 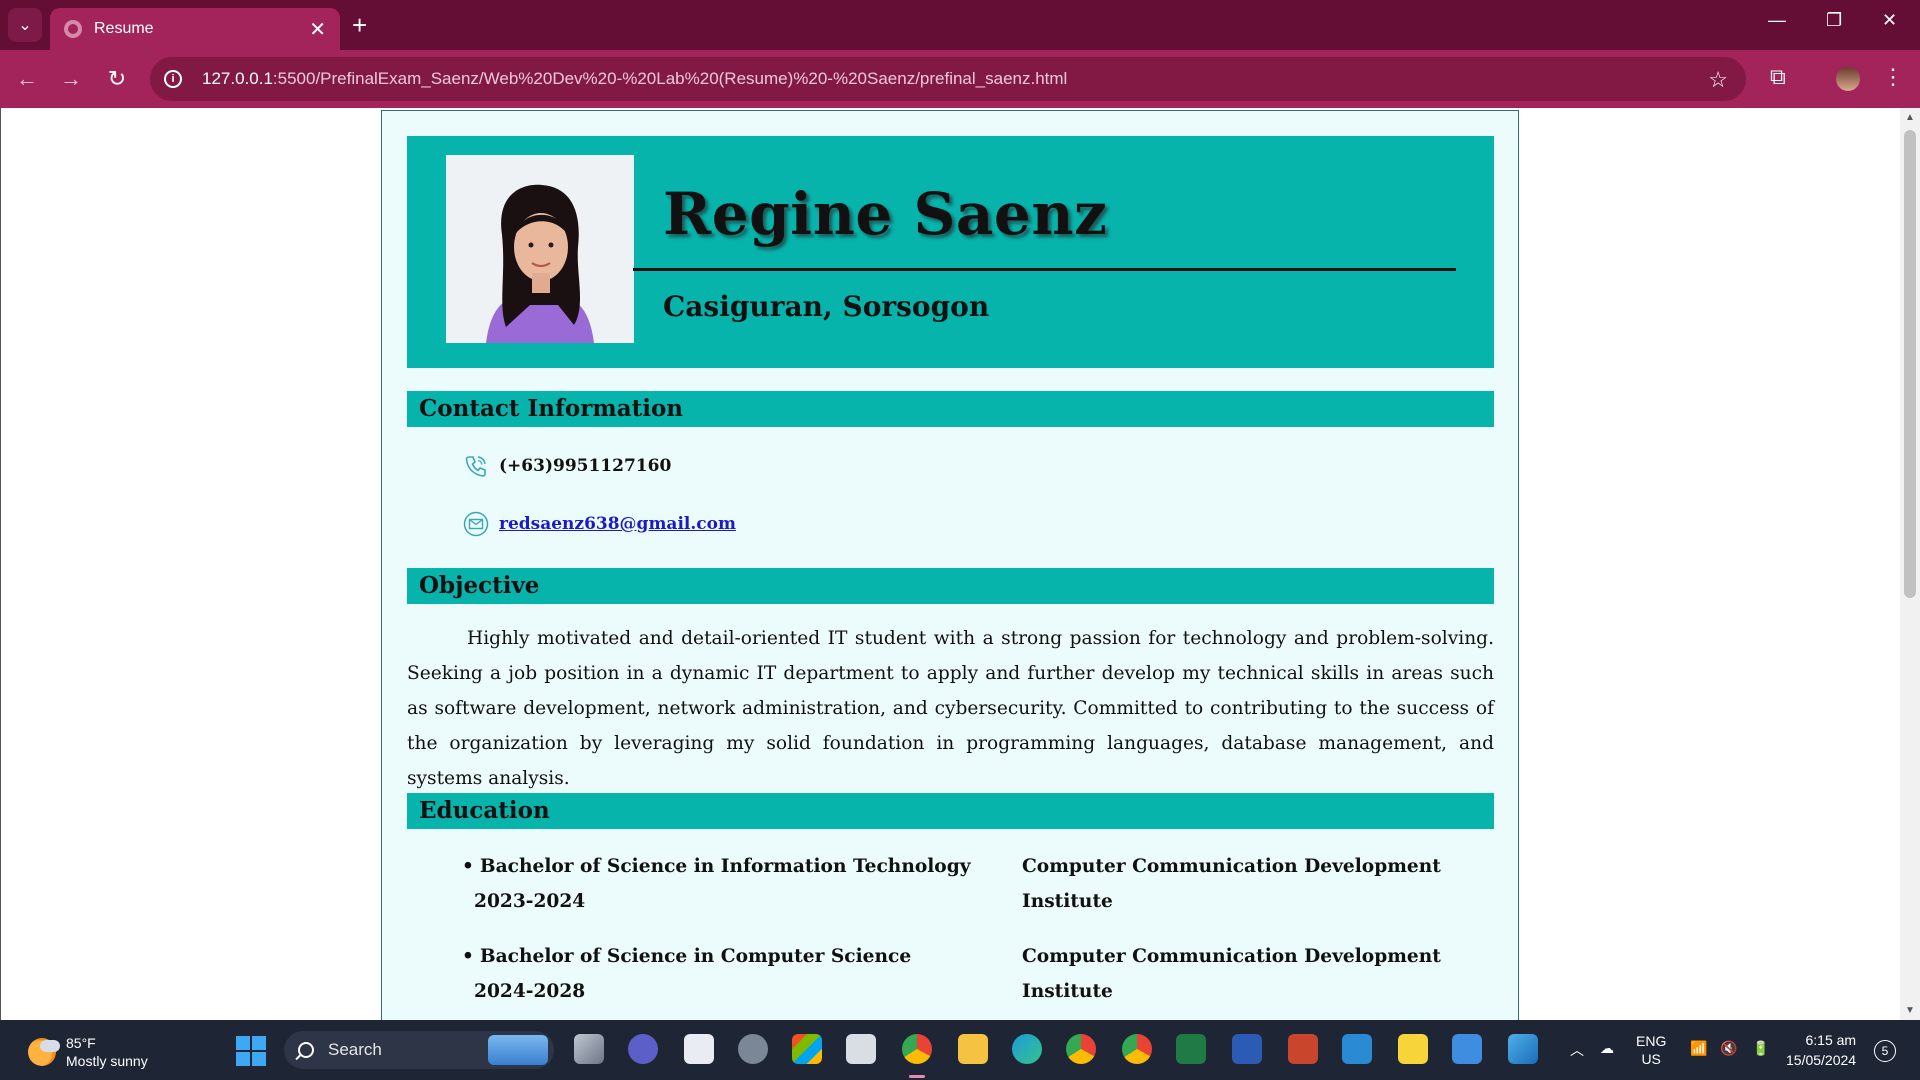 I want to click on language-indicator: ENG US, so click(x=1651, y=1050).